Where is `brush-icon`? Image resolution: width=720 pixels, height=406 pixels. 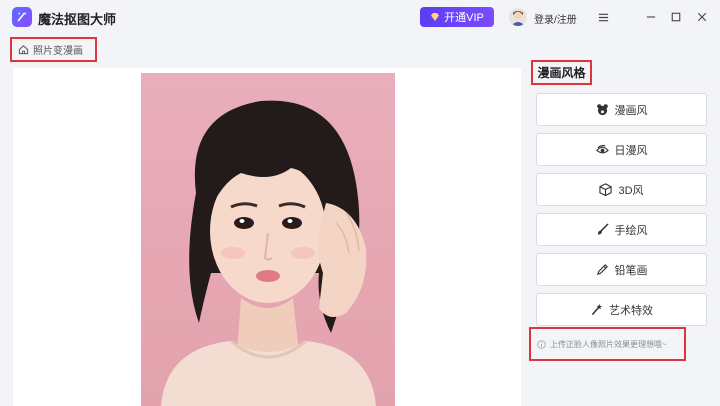
brush-icon is located at coordinates (602, 229).